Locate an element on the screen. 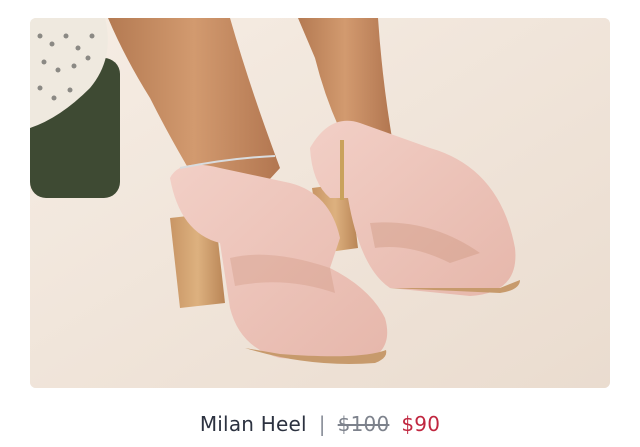 This screenshot has height=447, width=640. original-price: $100 is located at coordinates (363, 424).